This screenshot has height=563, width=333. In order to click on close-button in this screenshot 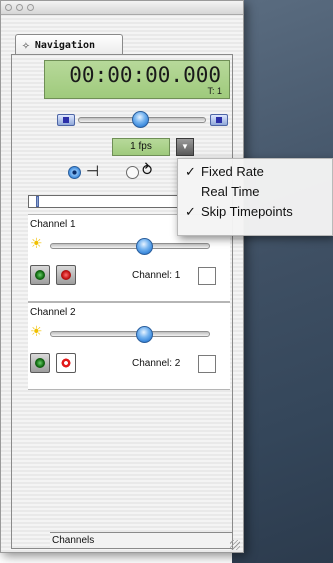, I will do `click(8, 7)`.